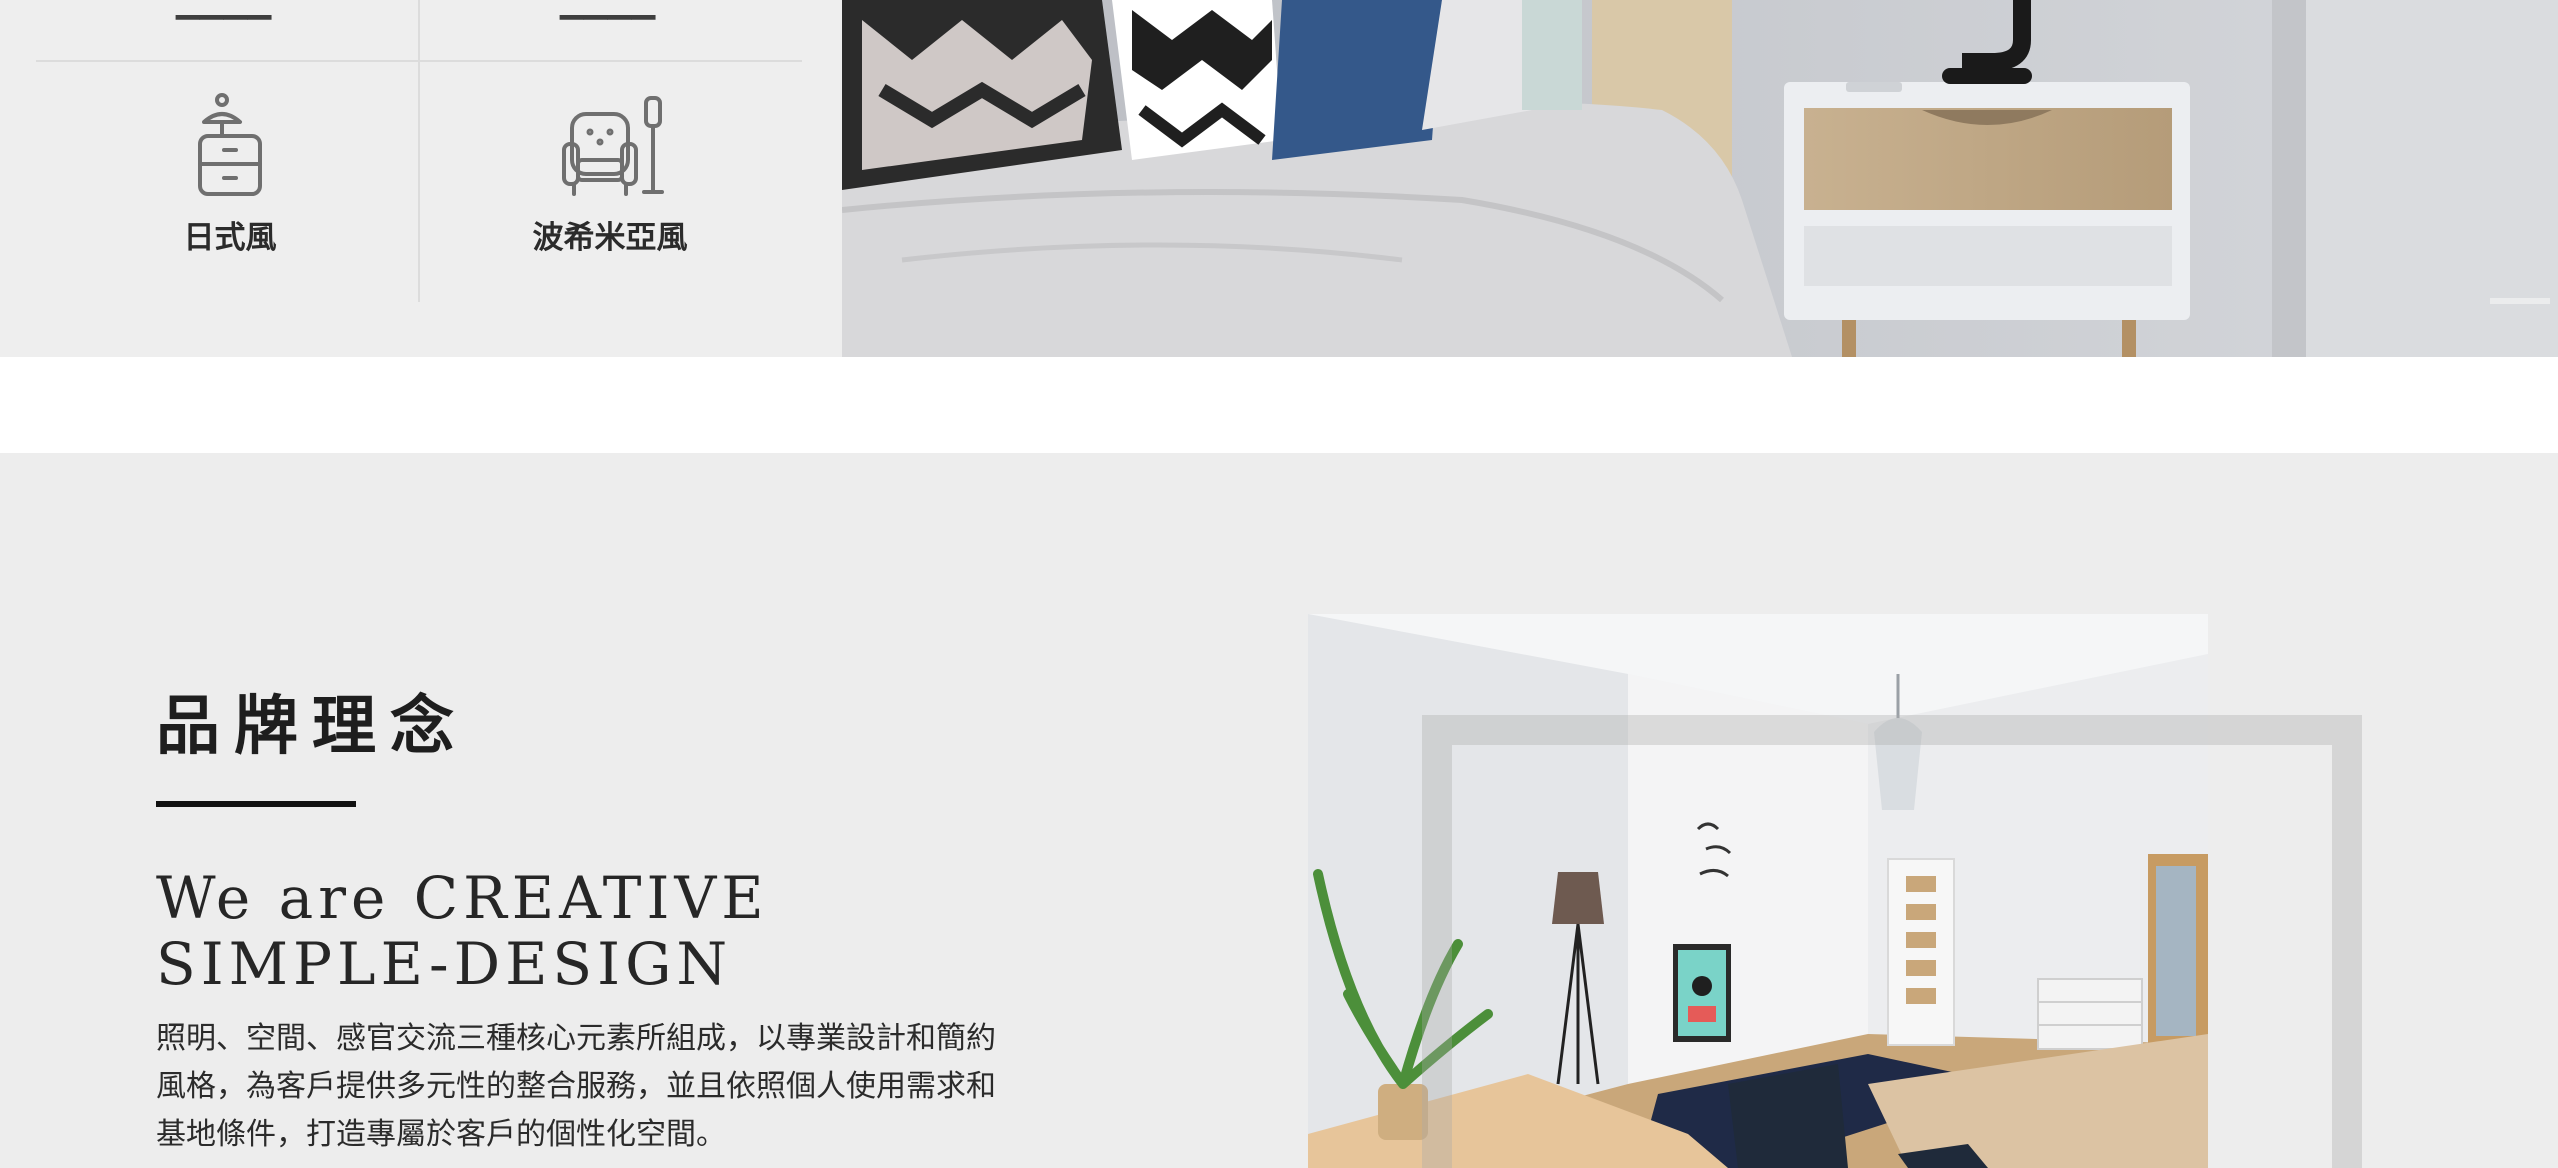  I want to click on slider-dots, so click(2524, 301).